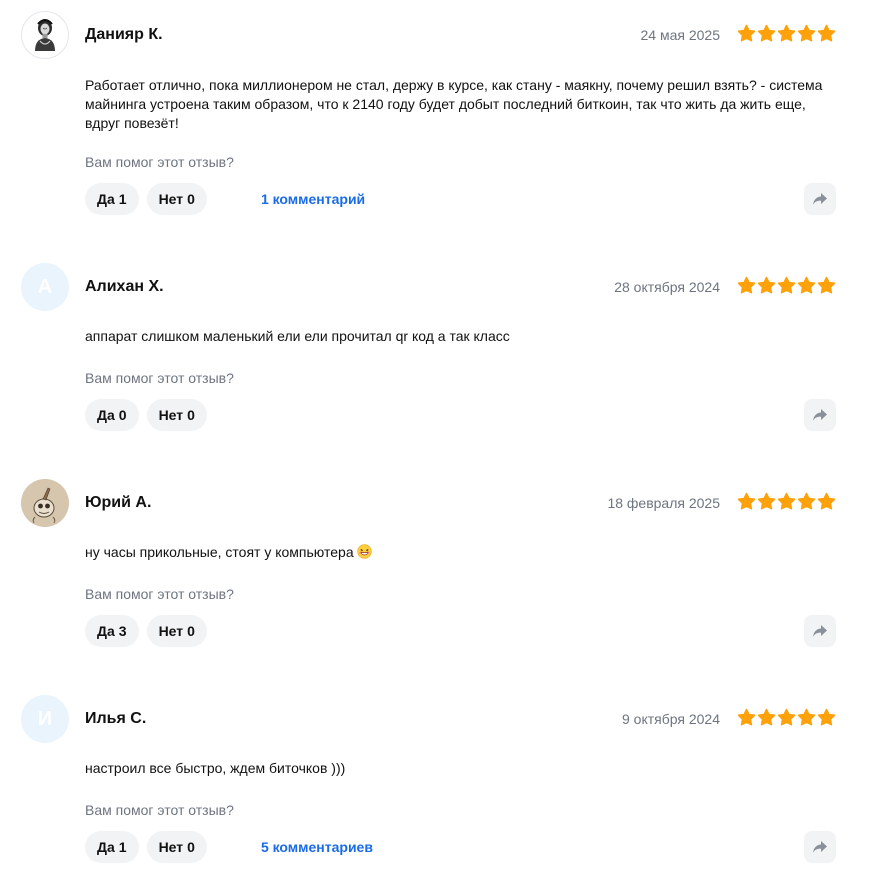  I want to click on review-date: 18 февраля 2025, so click(663, 503).